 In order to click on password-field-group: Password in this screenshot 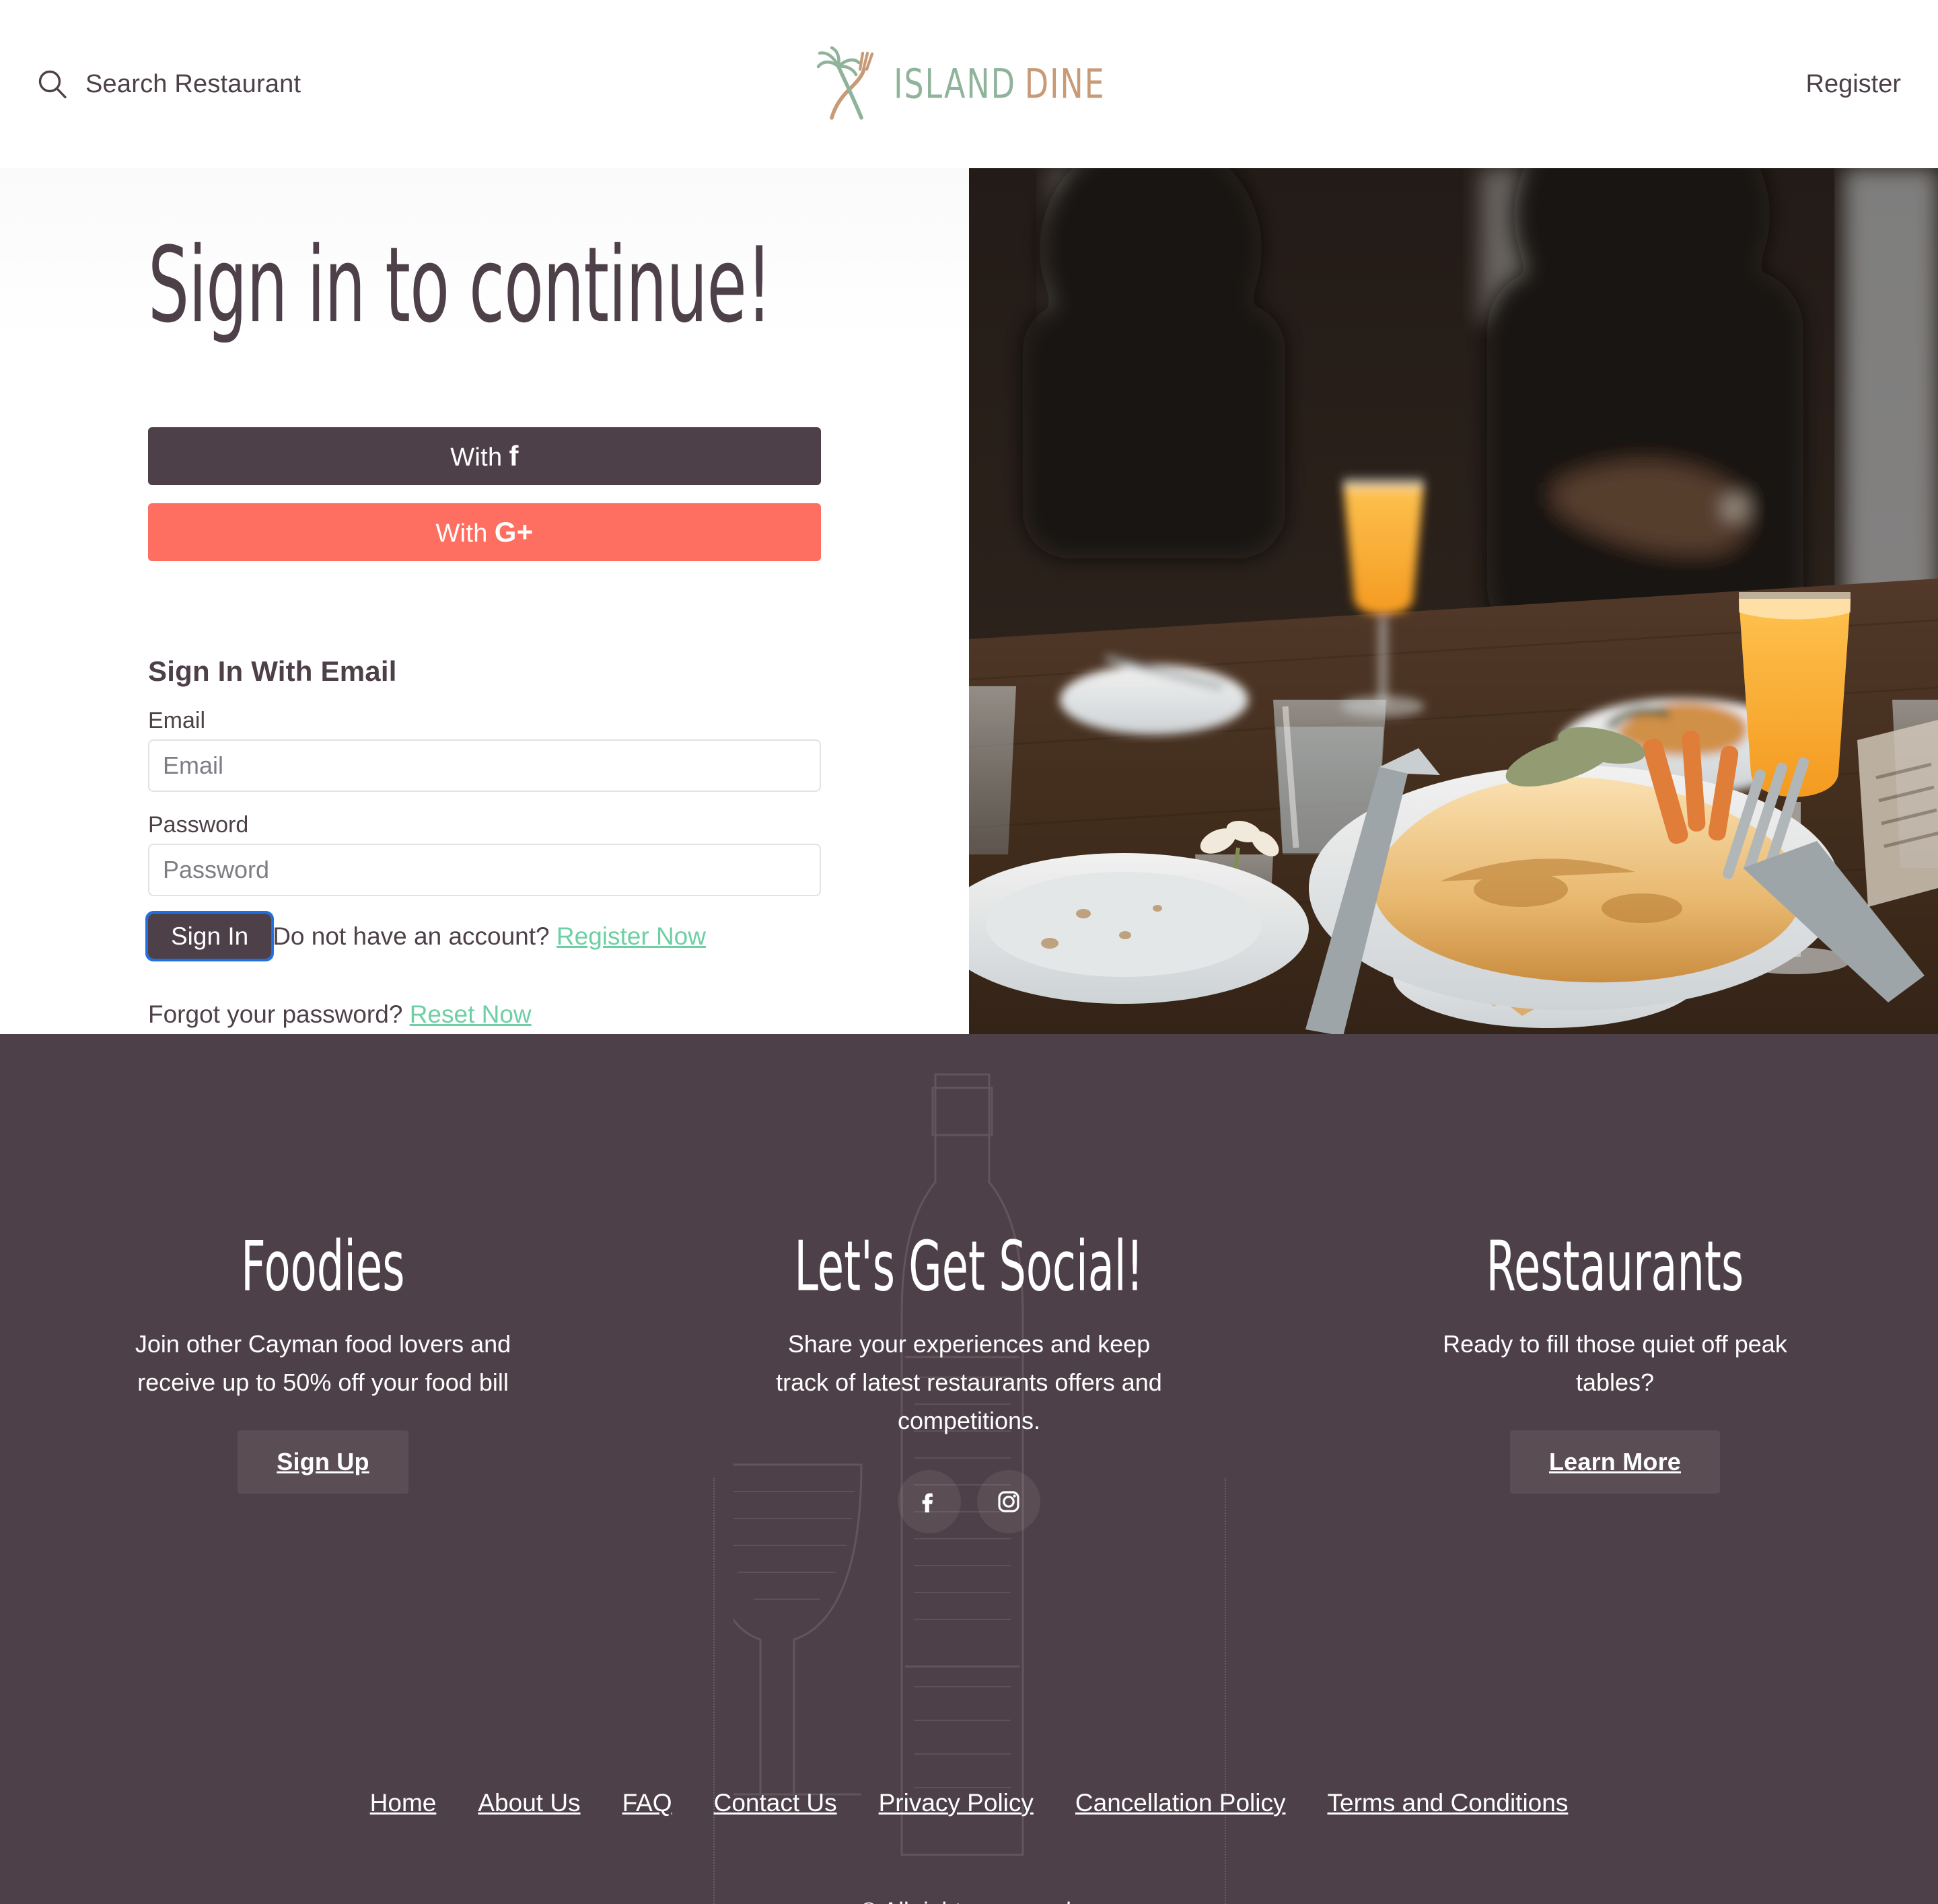, I will do `click(485, 854)`.